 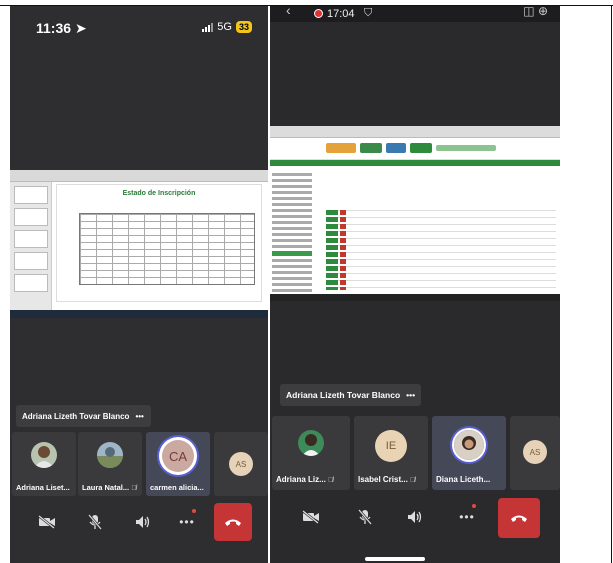 I want to click on current-slide: Estado de Inscripción, so click(x=159, y=243).